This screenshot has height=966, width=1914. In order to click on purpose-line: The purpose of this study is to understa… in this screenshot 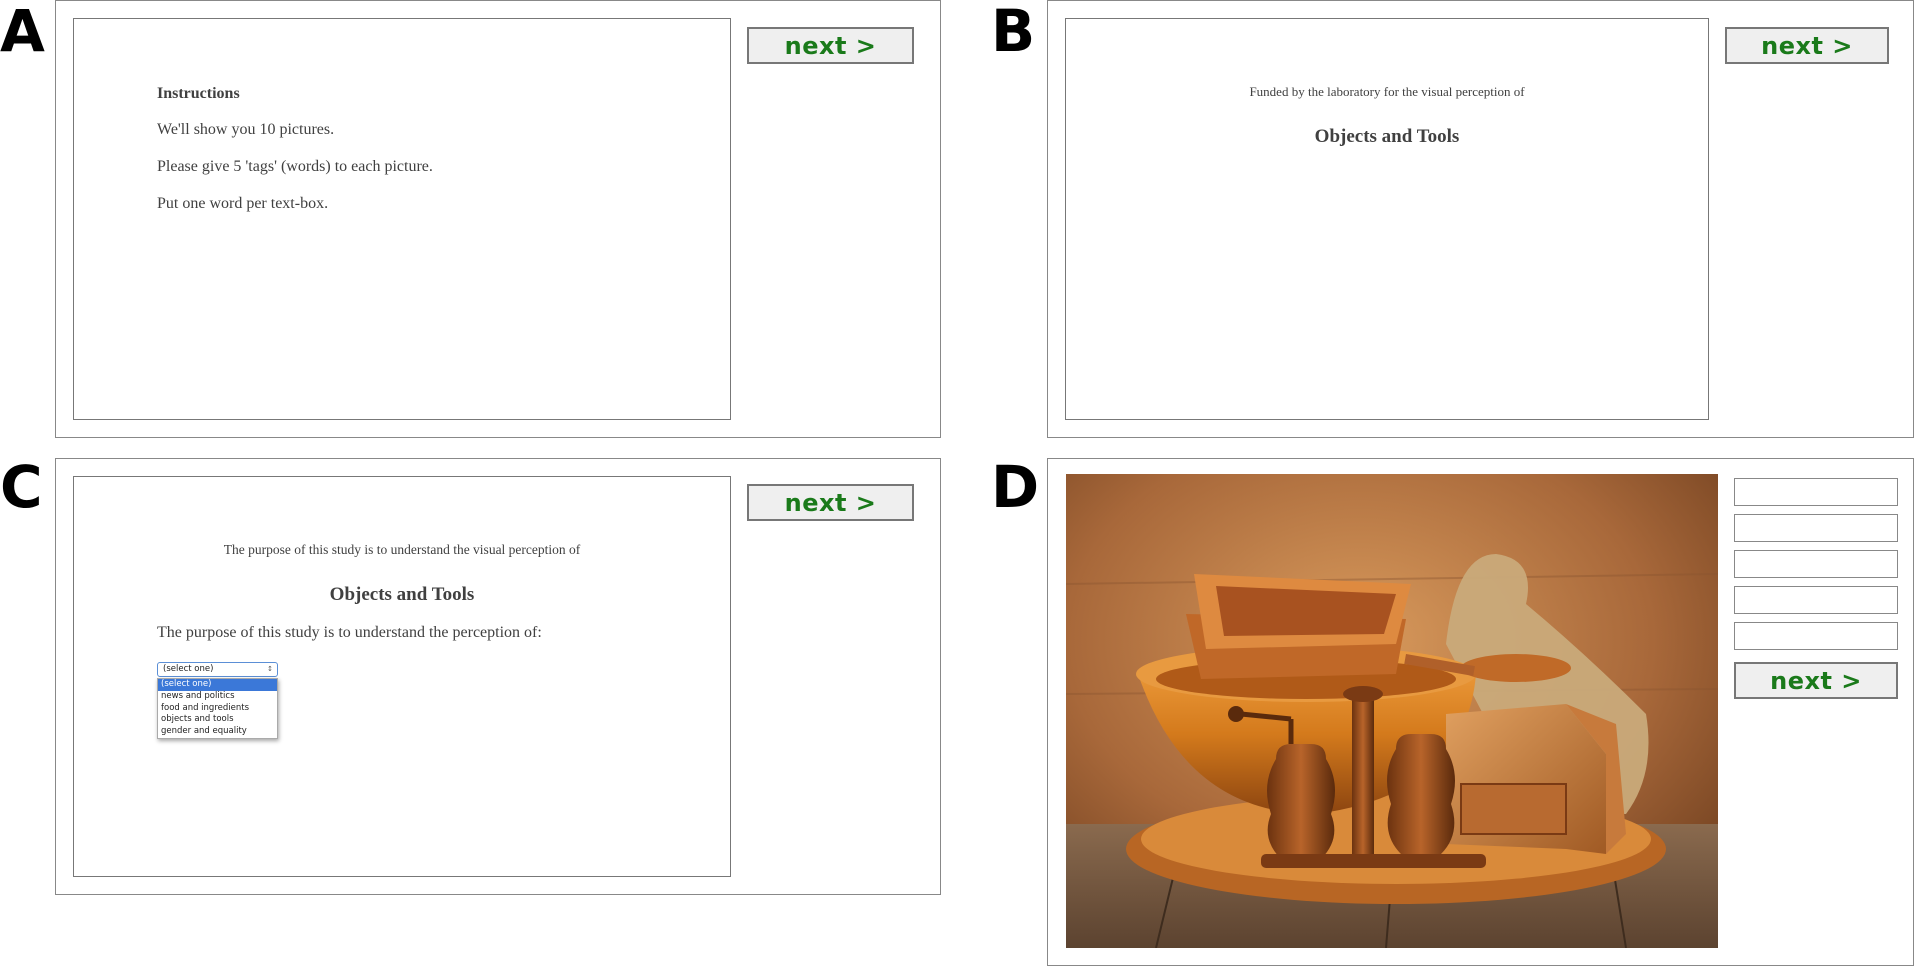, I will do `click(402, 549)`.